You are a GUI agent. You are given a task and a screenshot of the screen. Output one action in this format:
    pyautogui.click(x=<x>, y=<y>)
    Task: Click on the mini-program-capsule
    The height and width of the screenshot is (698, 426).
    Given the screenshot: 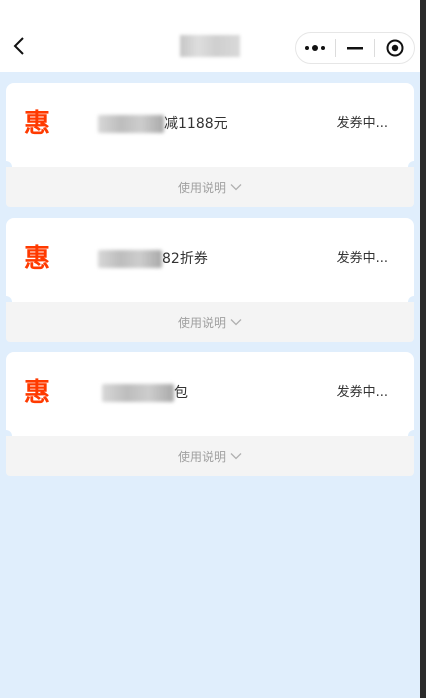 What is the action you would take?
    pyautogui.click(x=355, y=48)
    